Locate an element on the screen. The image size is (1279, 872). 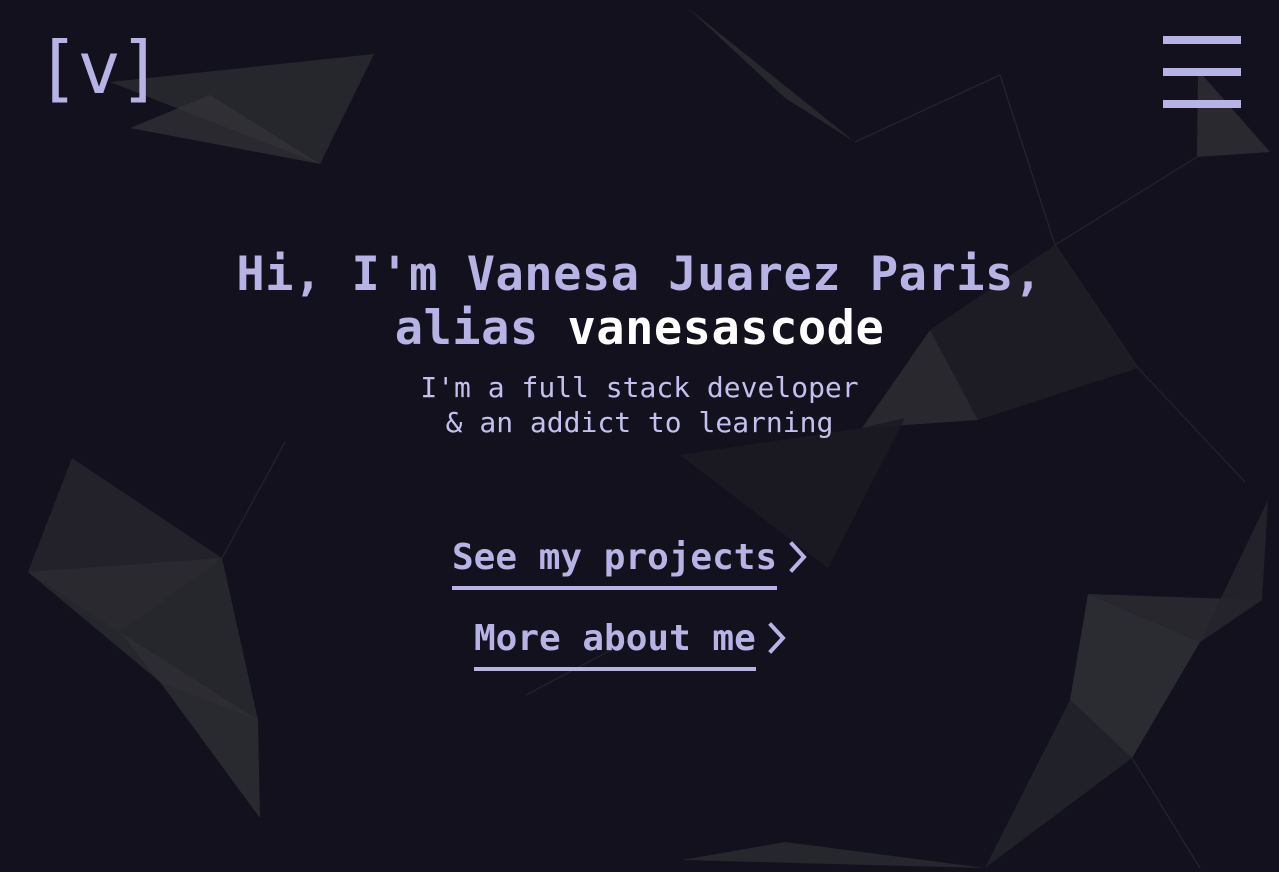
see-projects-label: See my projects is located at coordinates (615, 563).